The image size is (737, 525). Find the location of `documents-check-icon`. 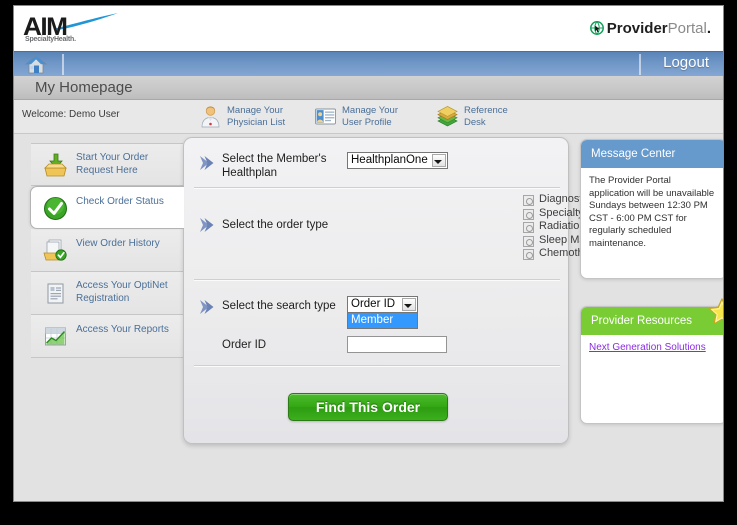

documents-check-icon is located at coordinates (55, 250).